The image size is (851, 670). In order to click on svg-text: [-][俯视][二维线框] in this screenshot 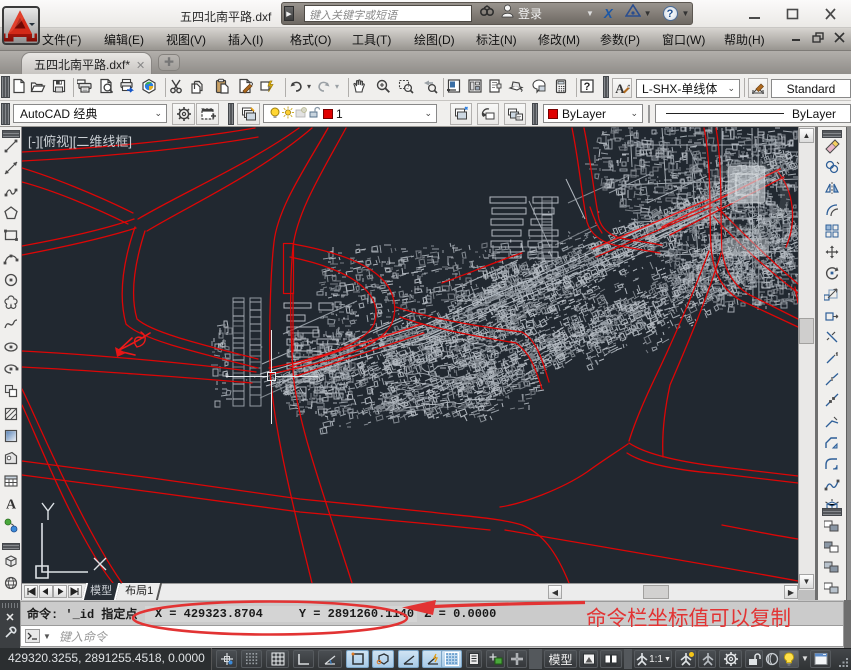, I will do `click(80, 141)`.